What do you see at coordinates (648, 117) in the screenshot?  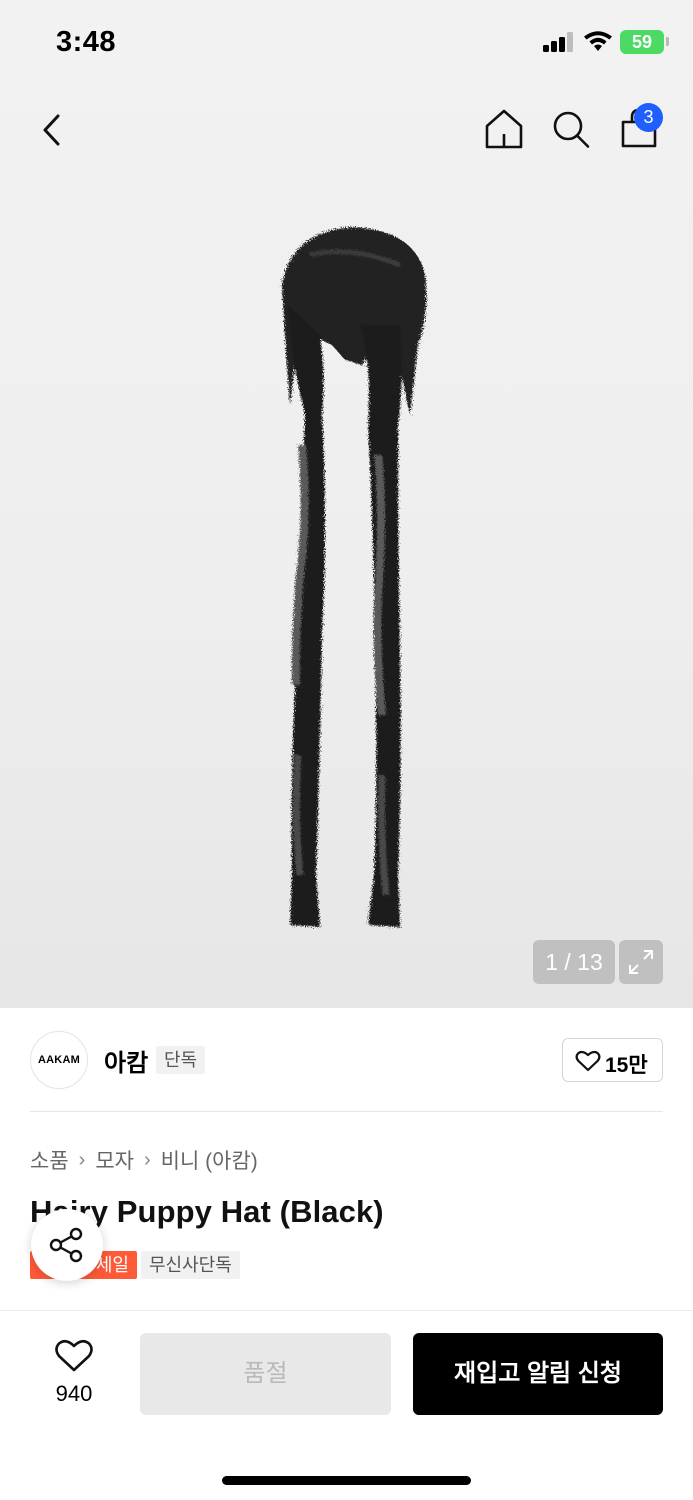 I see `cart-count-badge: 3` at bounding box center [648, 117].